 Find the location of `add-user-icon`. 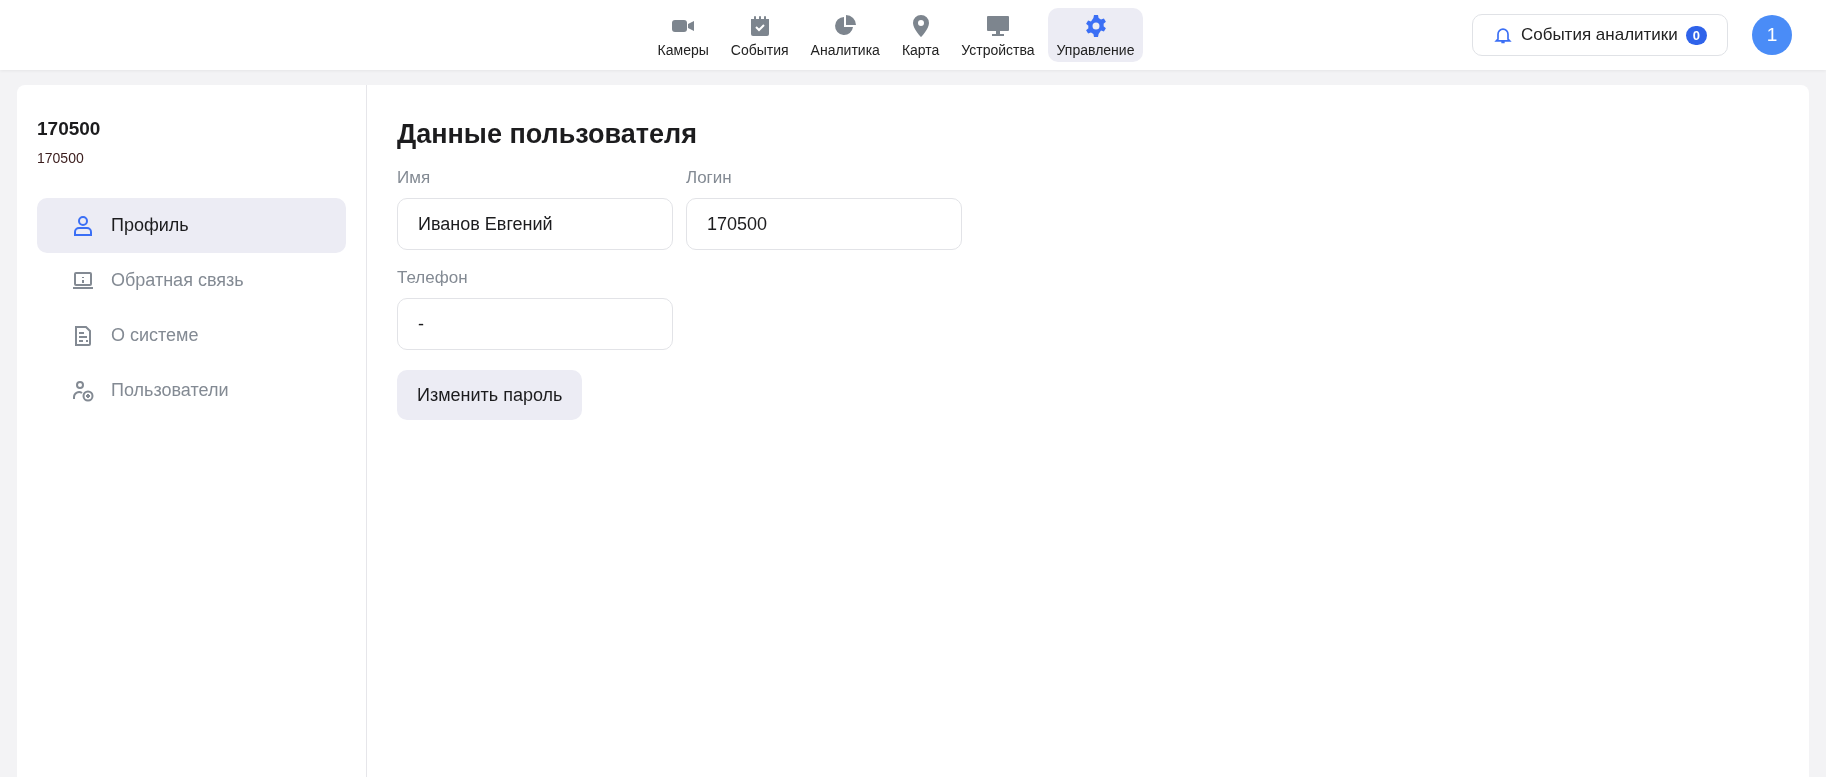

add-user-icon is located at coordinates (83, 390).